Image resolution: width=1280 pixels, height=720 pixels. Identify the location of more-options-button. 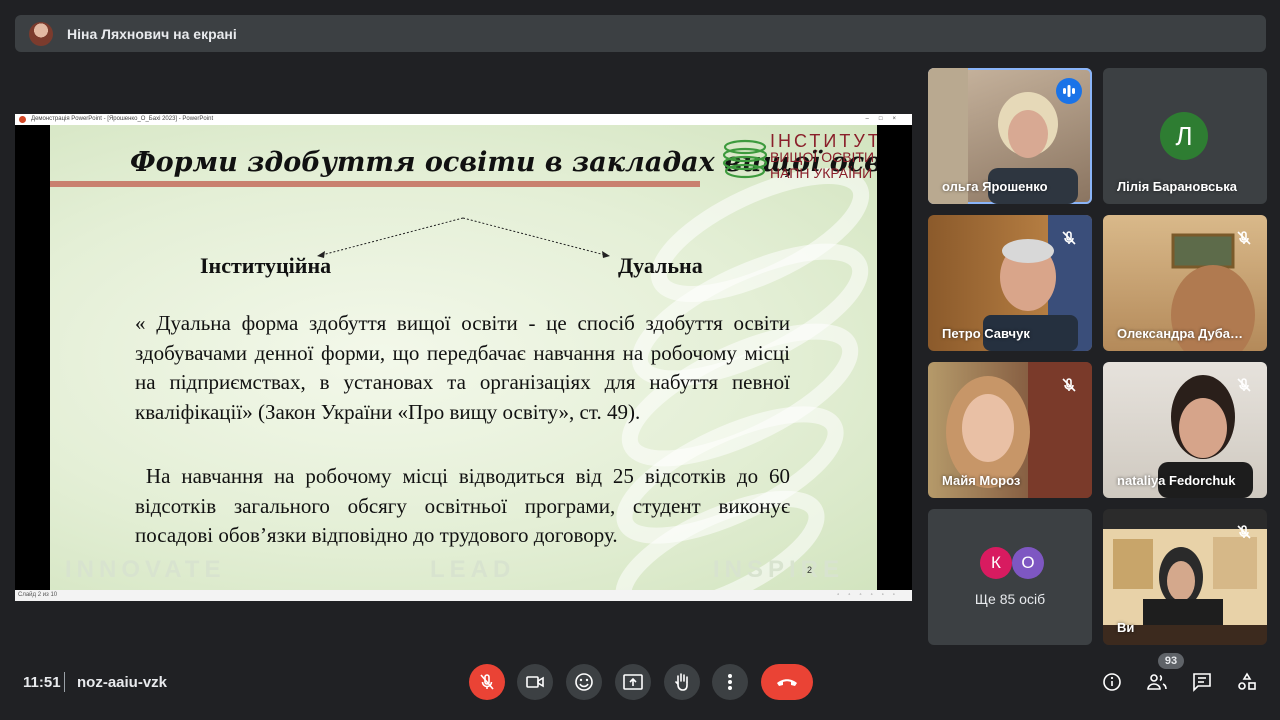
(730, 682).